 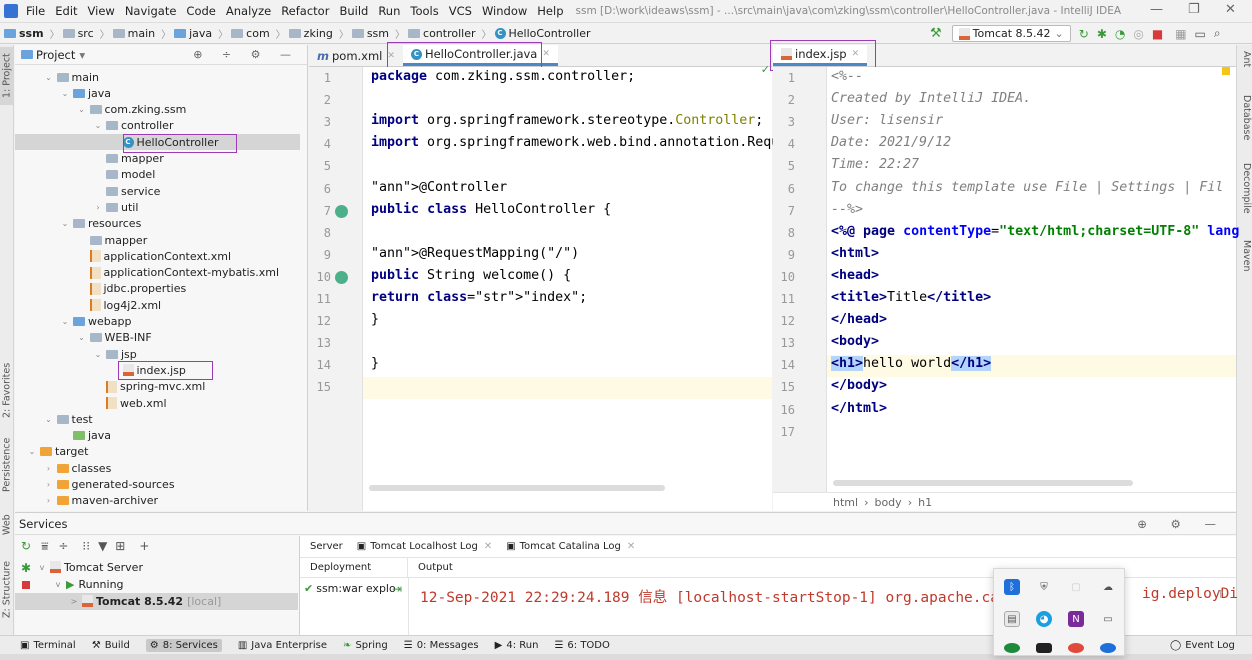 I want to click on tab-tomcat-localhost-log: ▣ Tomcat Localhost Log ✕, so click(x=424, y=546).